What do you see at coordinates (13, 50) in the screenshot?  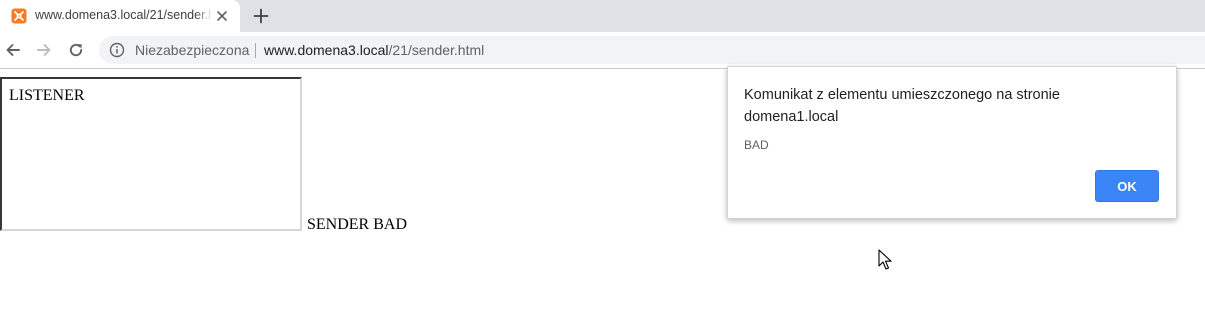 I see `arrow-left-icon` at bounding box center [13, 50].